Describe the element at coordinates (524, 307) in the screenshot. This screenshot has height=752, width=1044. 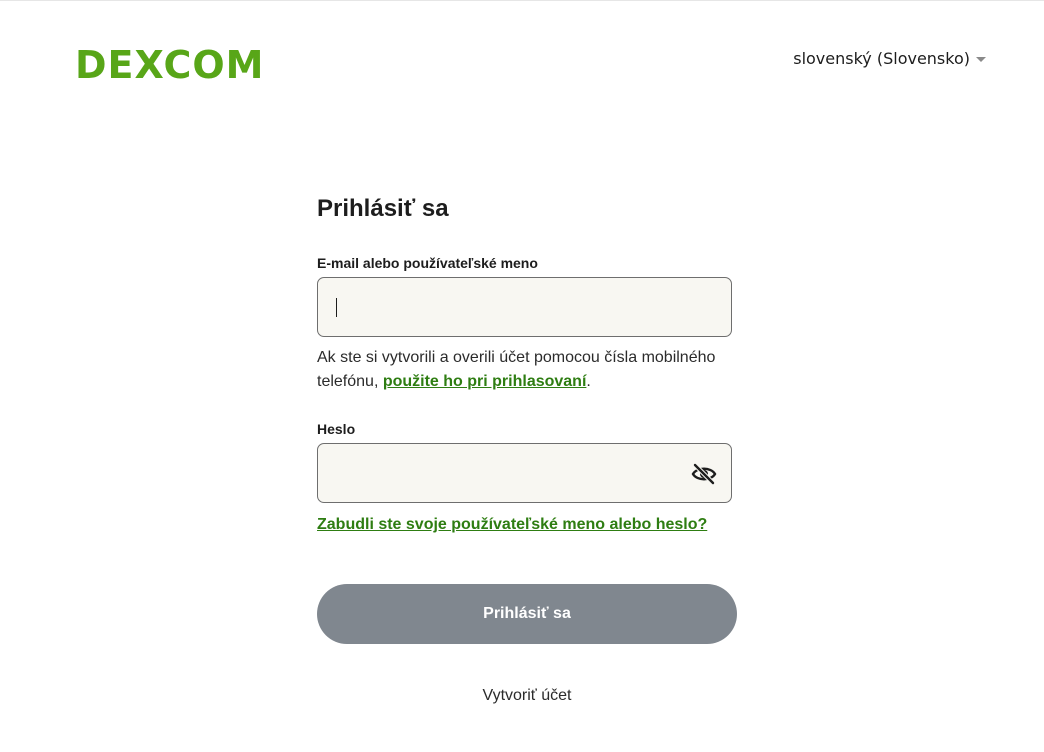
I see `username-input` at that location.